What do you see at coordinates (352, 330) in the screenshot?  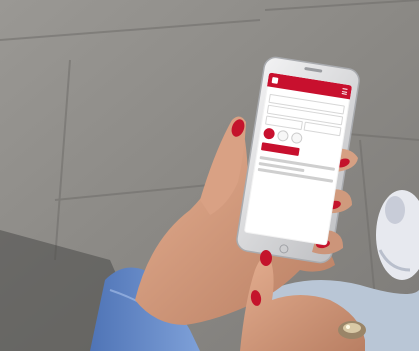 I see `ring` at bounding box center [352, 330].